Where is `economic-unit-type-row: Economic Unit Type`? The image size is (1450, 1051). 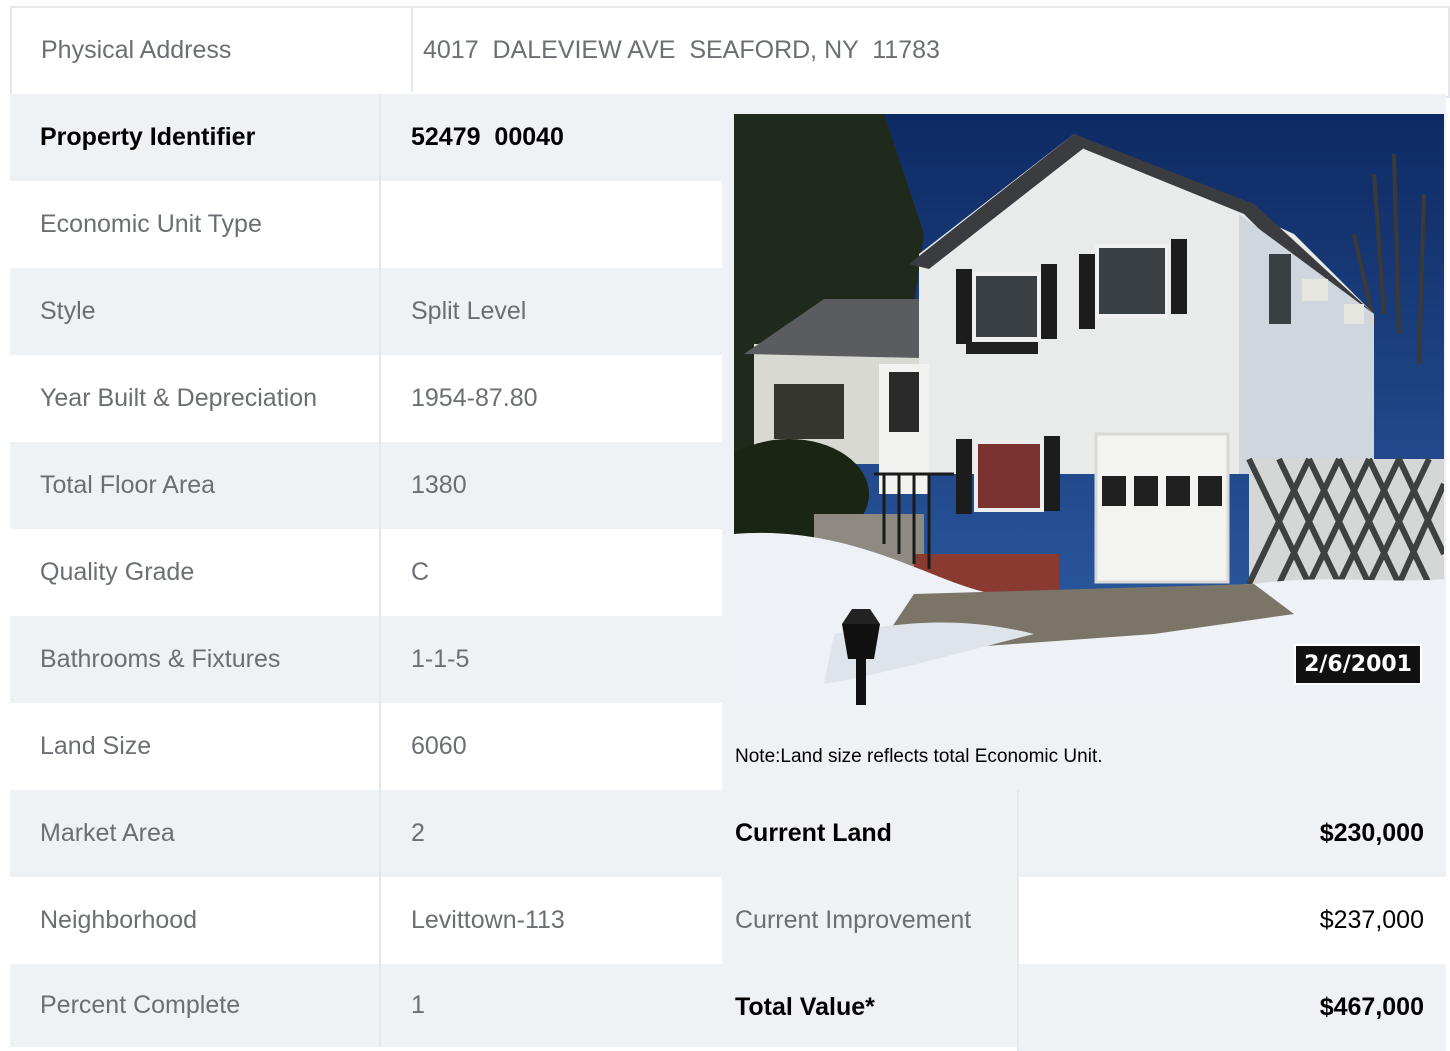 economic-unit-type-row: Economic Unit Type is located at coordinates (366, 225).